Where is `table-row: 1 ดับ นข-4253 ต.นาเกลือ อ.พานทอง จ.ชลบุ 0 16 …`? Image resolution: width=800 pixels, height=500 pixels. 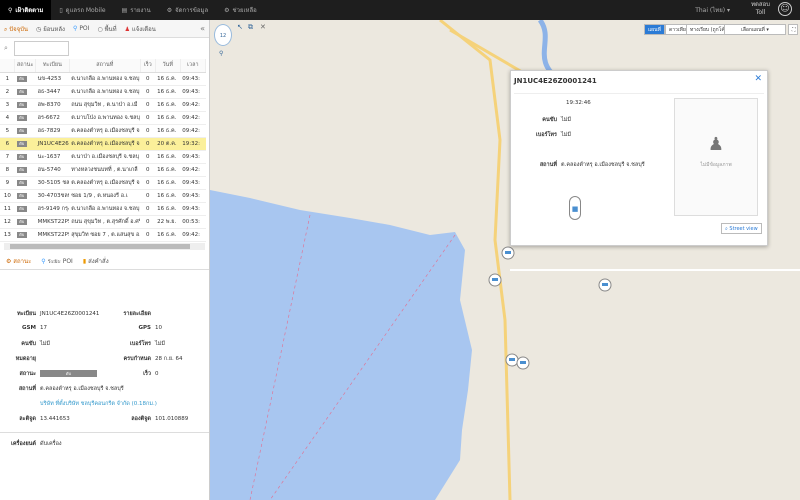 table-row: 1 ดับ นข-4253 ต.นาเกลือ อ.พานทอง จ.ชลบุ 0 16 … is located at coordinates (103, 79).